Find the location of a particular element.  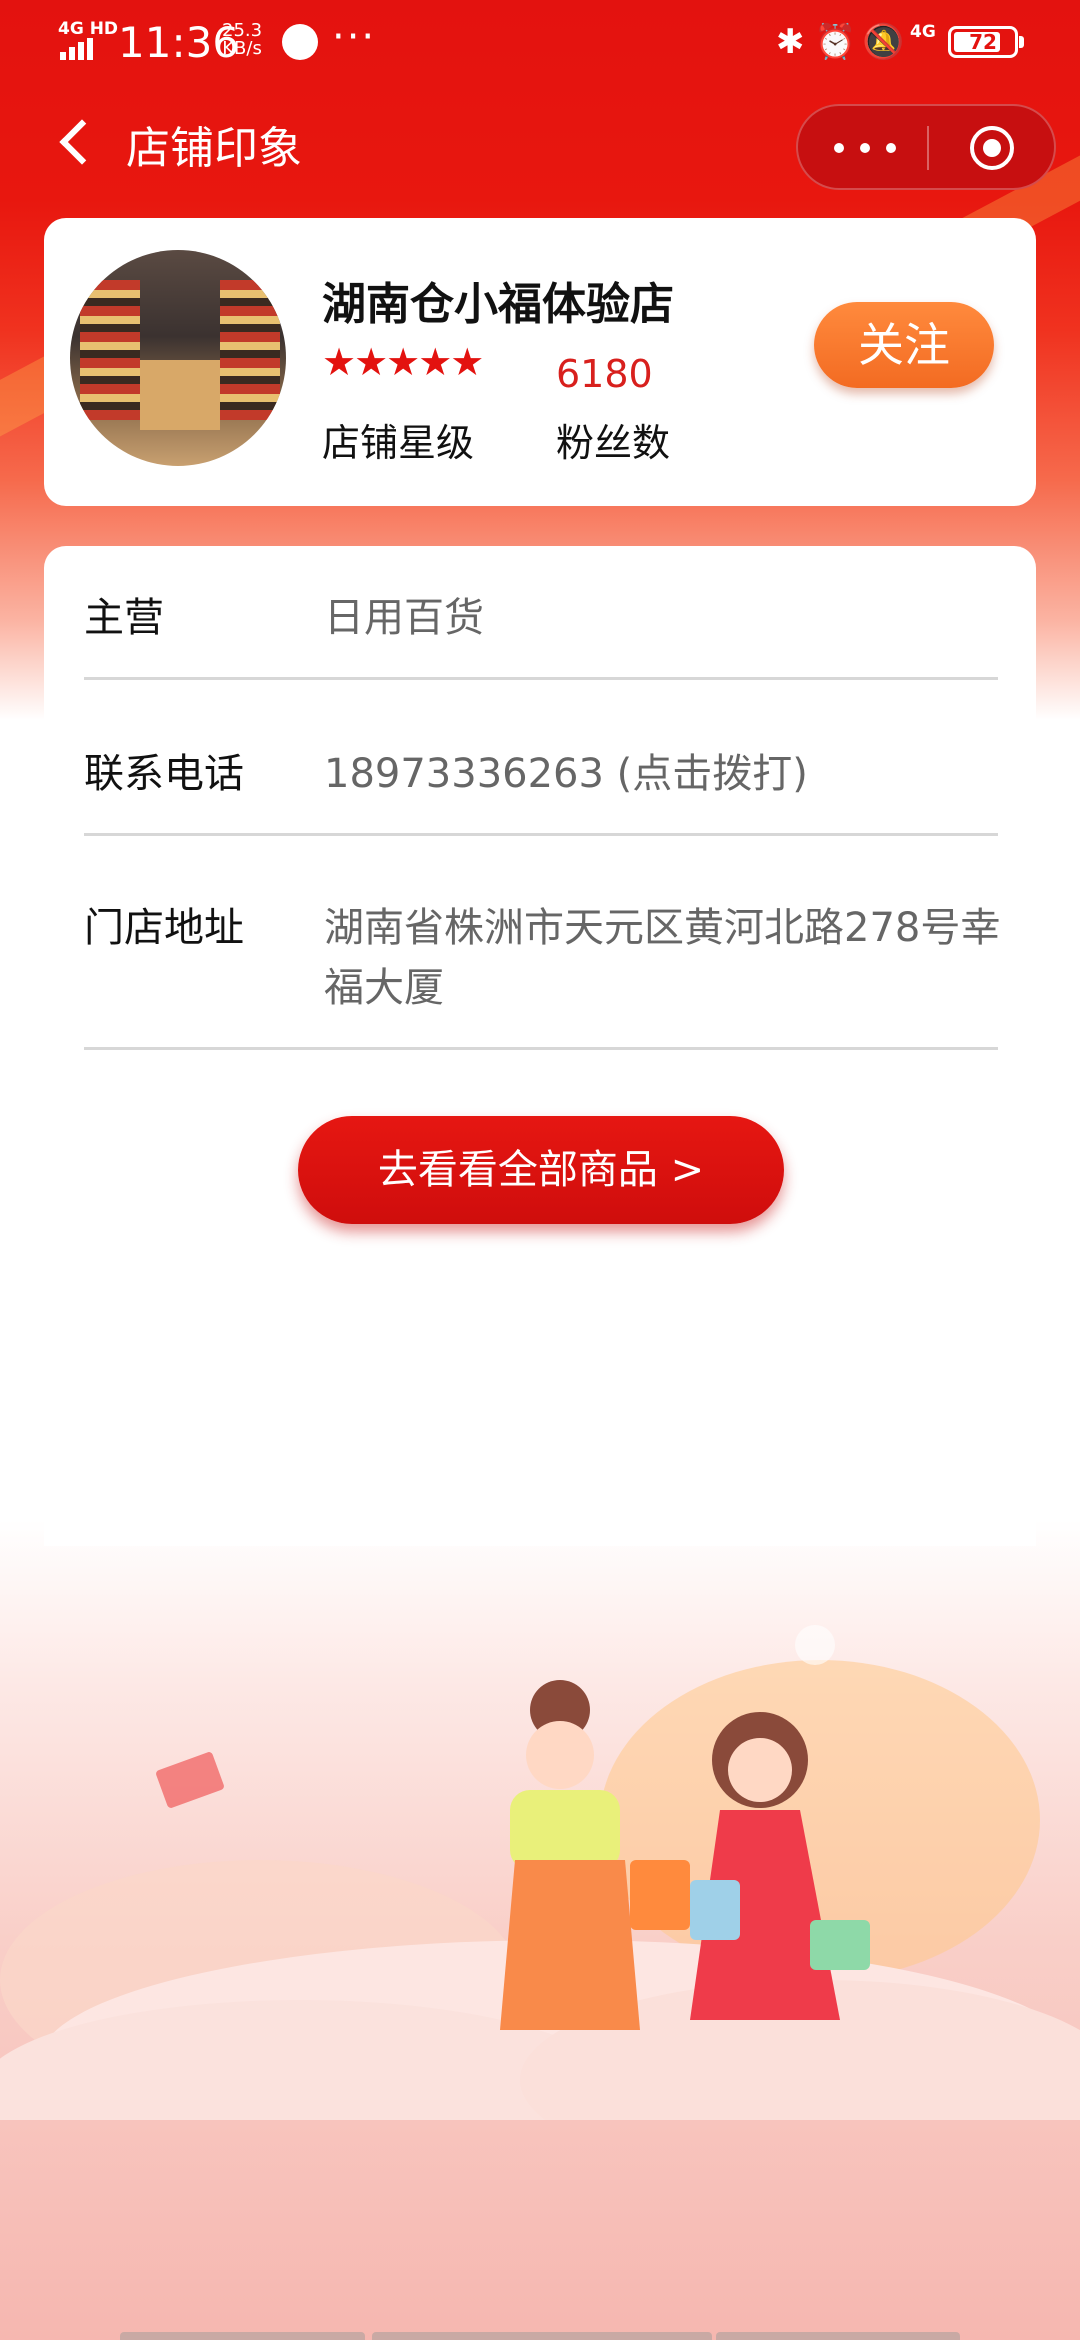

info-row-phone: 联系电话 18973336263 (点击拨打) is located at coordinates (541, 790).